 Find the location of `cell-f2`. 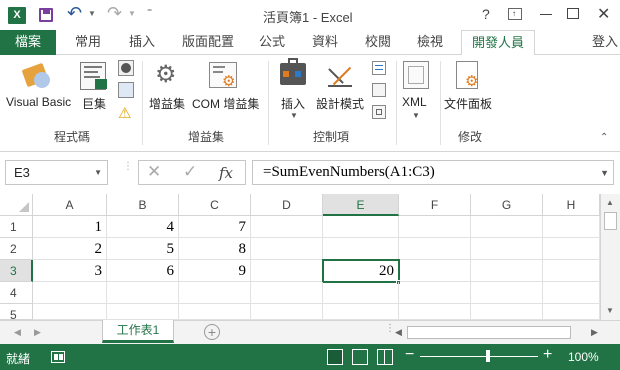

cell-f2 is located at coordinates (435, 249).